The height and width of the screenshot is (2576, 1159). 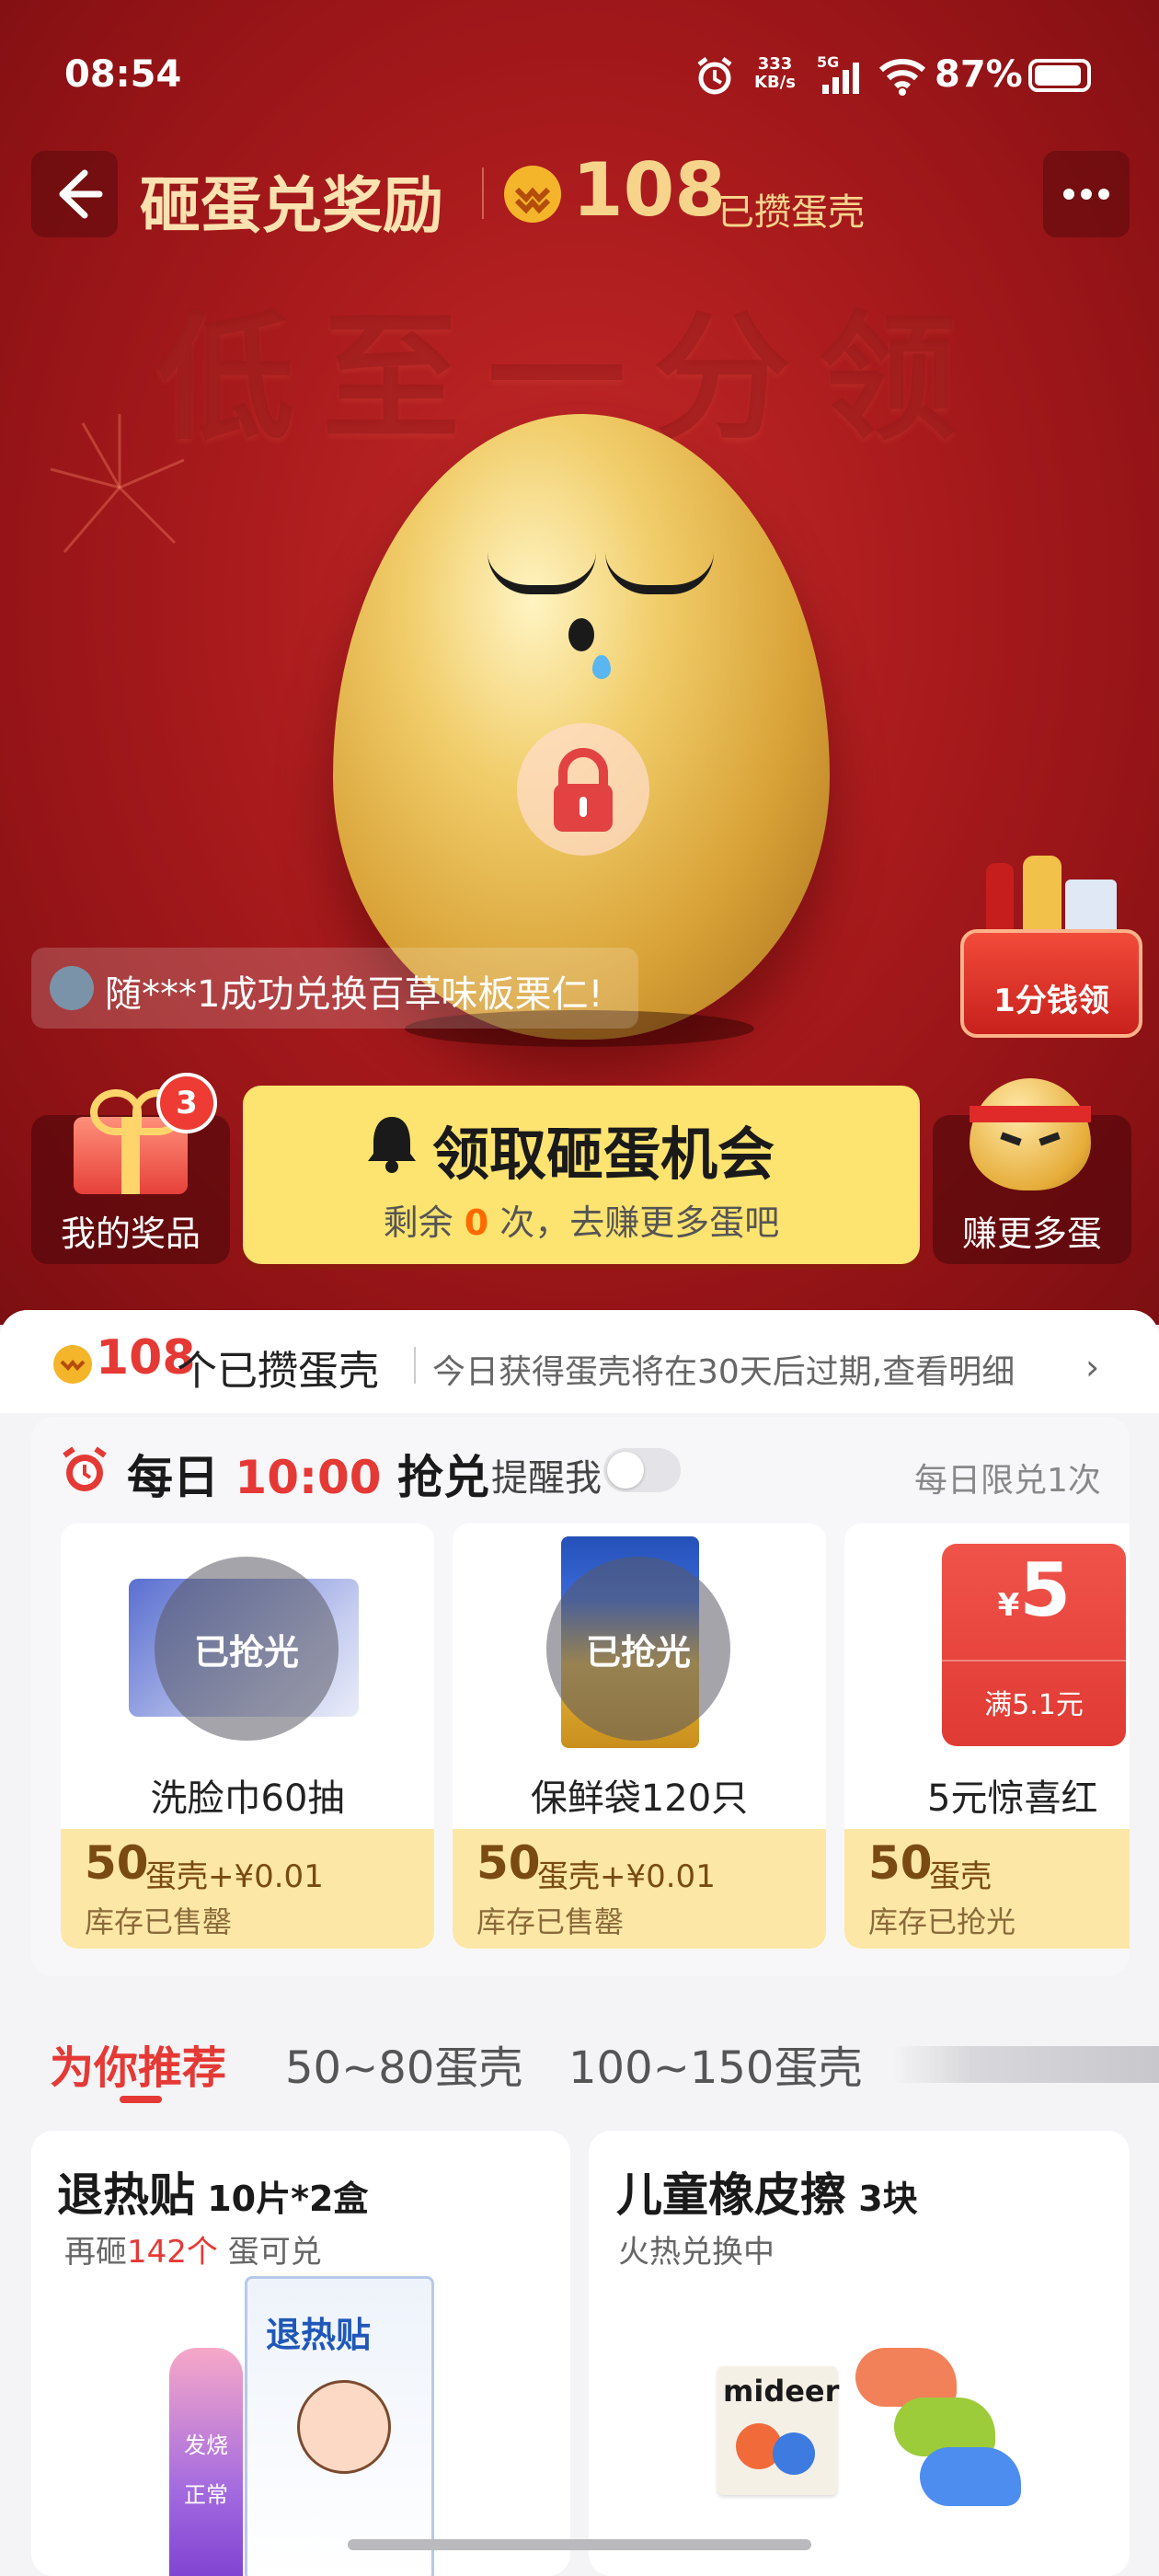 I want to click on product-card-fever-patch: 退热贴 10片*2盒 再砸142个 蛋可兑 发烧 正常 退热贴, so click(x=300, y=2353).